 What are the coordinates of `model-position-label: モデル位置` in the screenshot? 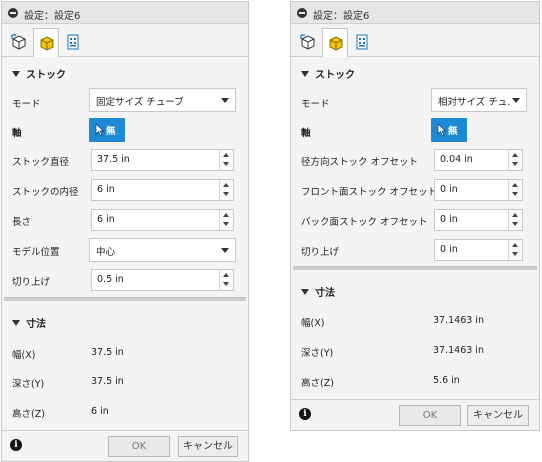 It's located at (36, 252).